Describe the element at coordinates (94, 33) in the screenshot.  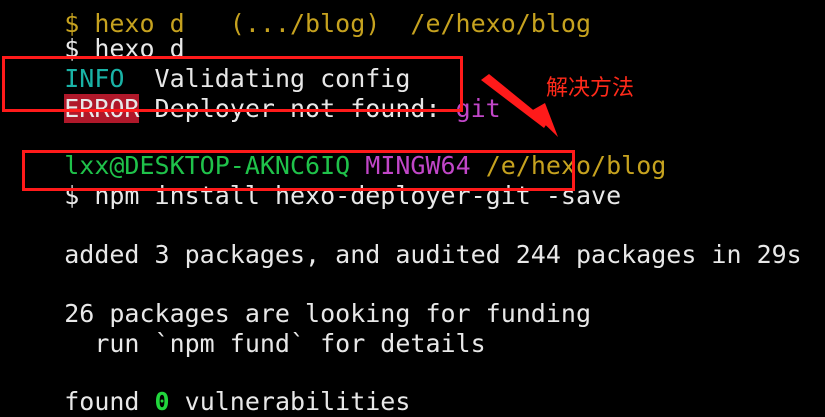
I see `terminal-line-hexo-command: $ hexo d` at that location.